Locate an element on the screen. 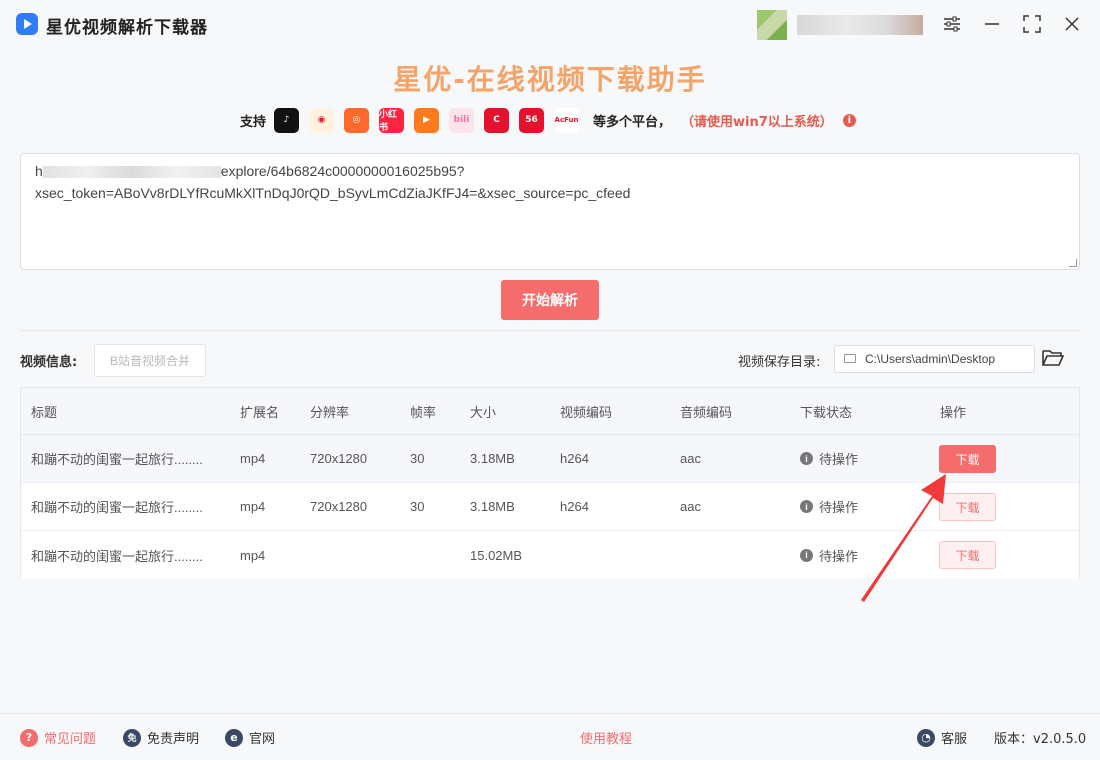 The image size is (1100, 760). website-label: 官网 is located at coordinates (262, 739).